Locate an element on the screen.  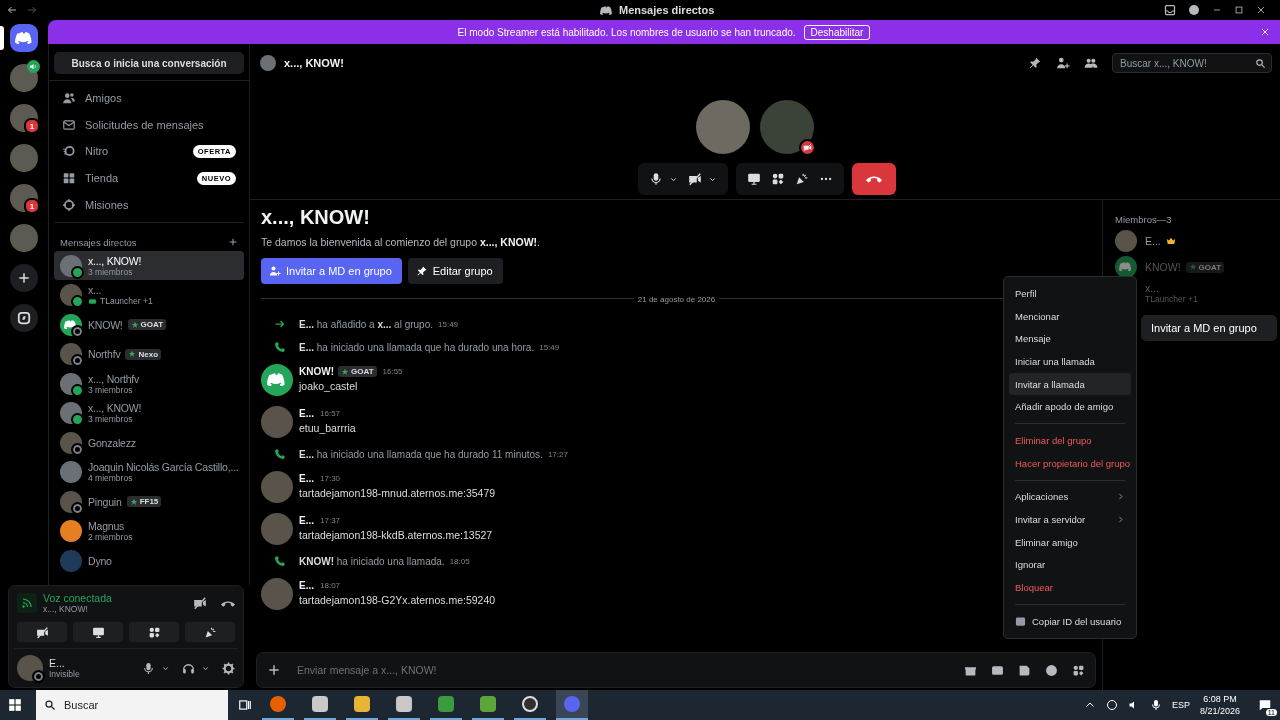
search-box: Buscar x..., KNOW! is located at coordinates (1192, 63).